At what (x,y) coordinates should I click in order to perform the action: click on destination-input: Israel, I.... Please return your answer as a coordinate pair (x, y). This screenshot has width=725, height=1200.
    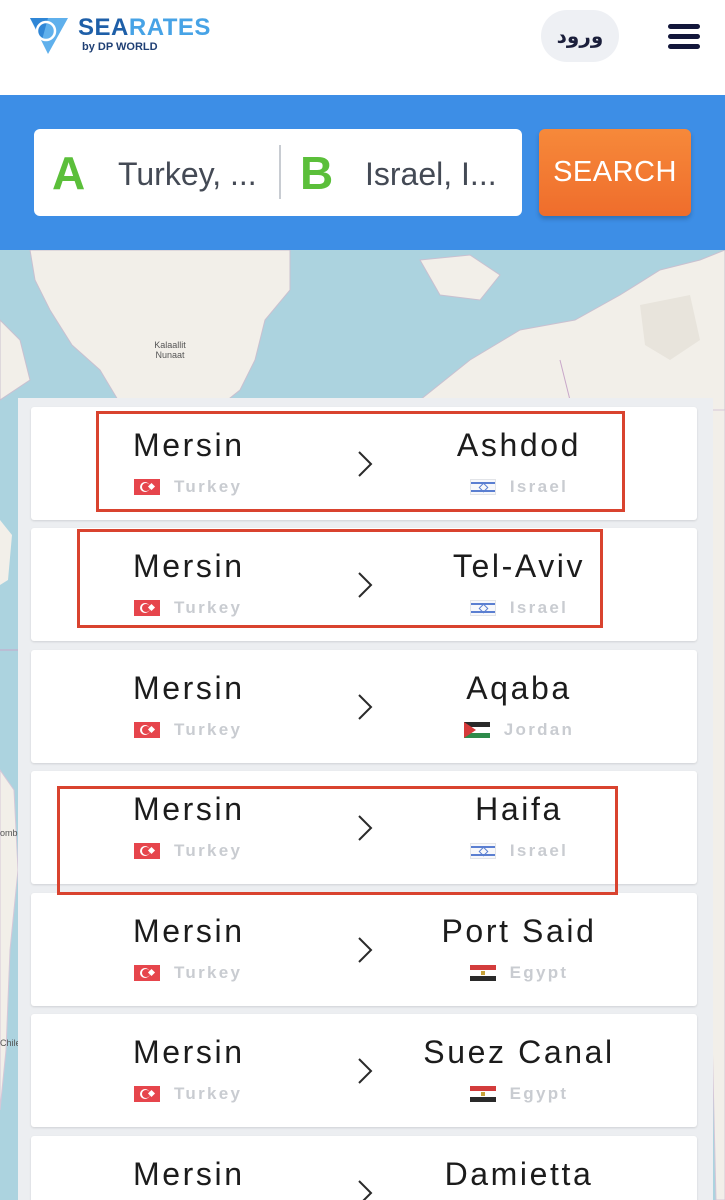
    Looking at the image, I should click on (435, 174).